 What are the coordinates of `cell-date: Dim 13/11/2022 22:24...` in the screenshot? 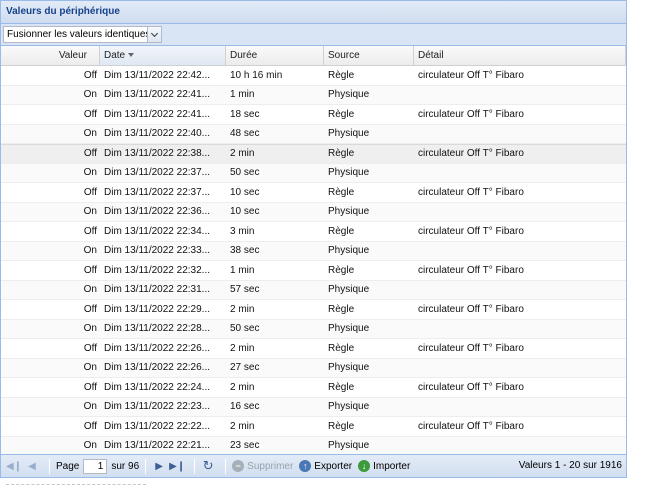 It's located at (157, 387).